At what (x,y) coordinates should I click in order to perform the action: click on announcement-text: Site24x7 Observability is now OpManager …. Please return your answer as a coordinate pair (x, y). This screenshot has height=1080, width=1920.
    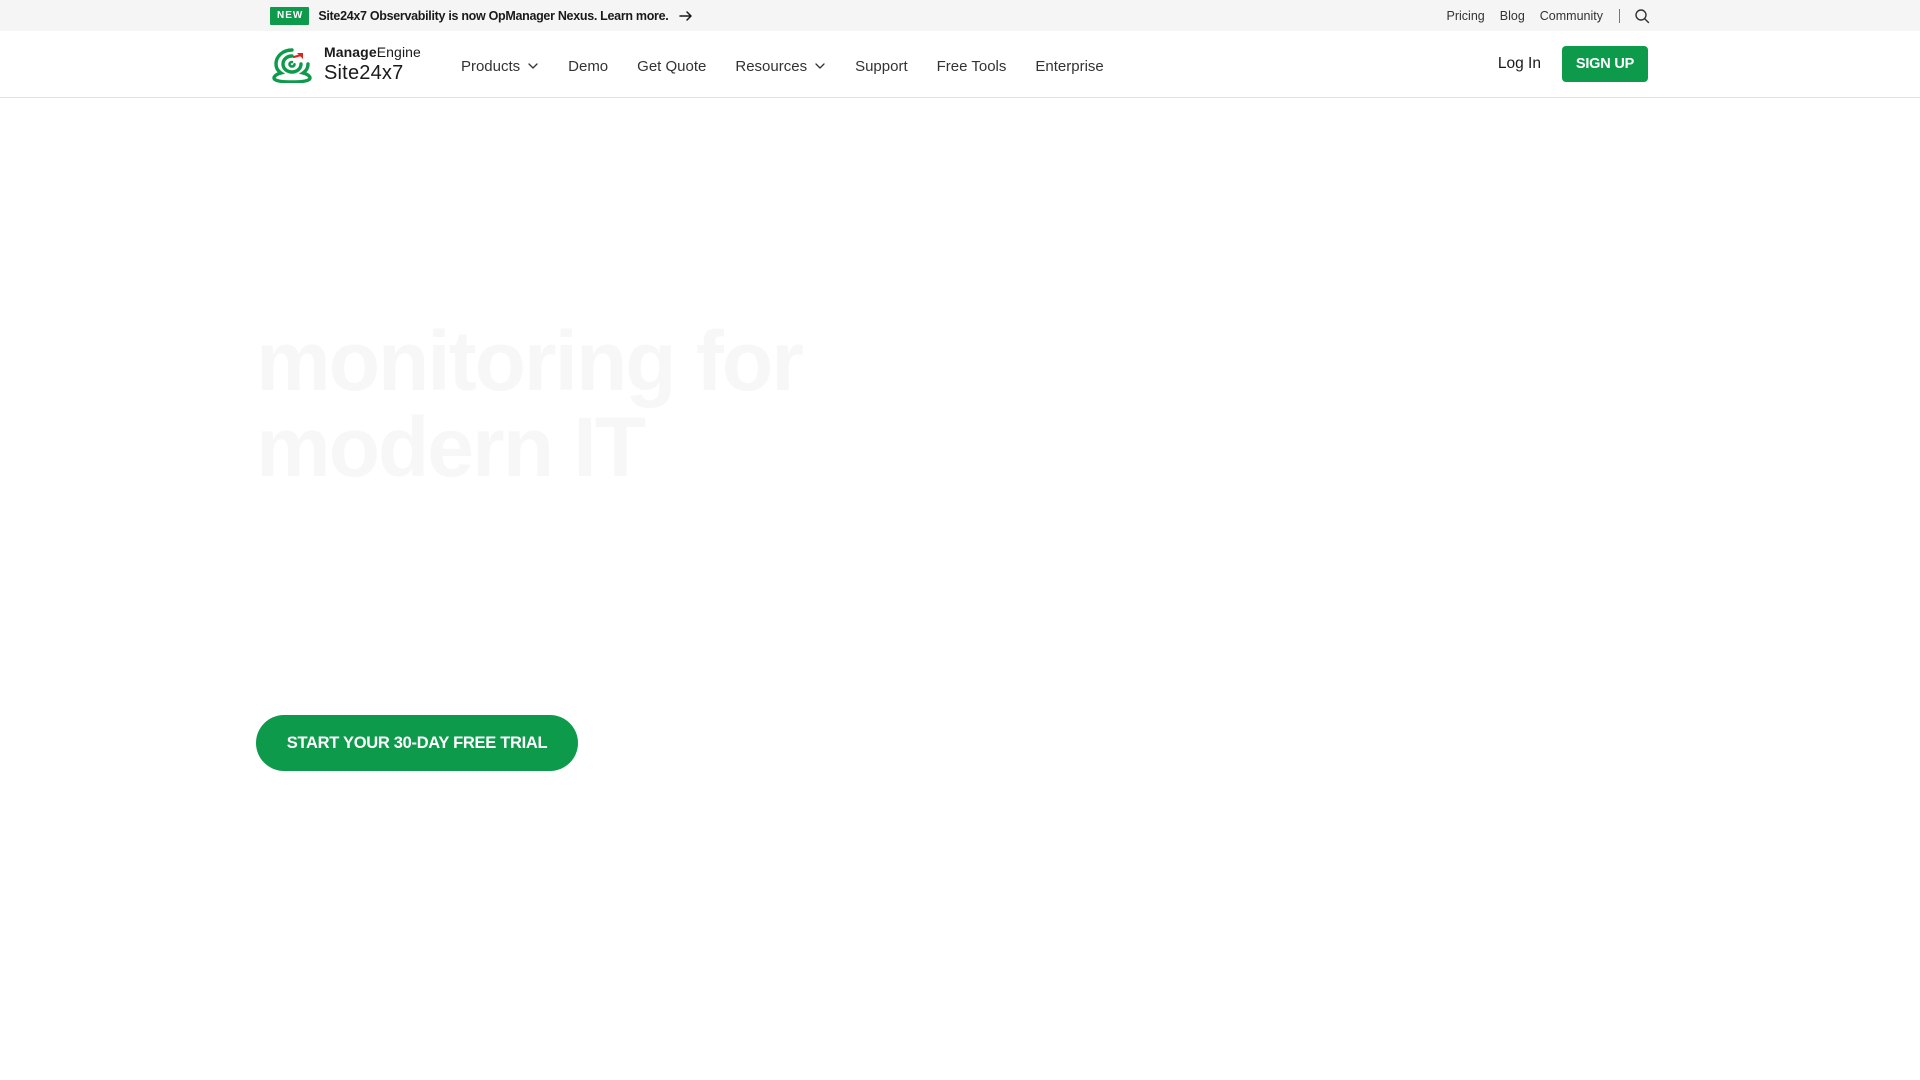
    Looking at the image, I should click on (493, 16).